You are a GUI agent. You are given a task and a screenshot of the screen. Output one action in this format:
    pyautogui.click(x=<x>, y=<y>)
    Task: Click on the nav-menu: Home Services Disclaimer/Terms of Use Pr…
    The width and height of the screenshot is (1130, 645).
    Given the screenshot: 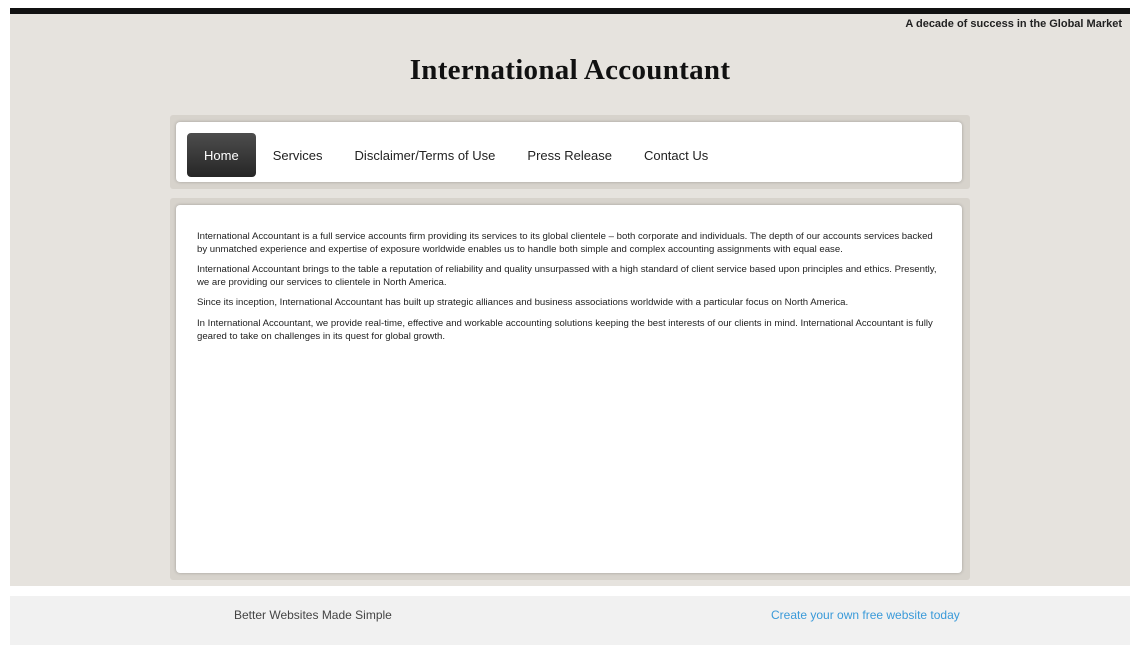 What is the action you would take?
    pyautogui.click(x=455, y=155)
    